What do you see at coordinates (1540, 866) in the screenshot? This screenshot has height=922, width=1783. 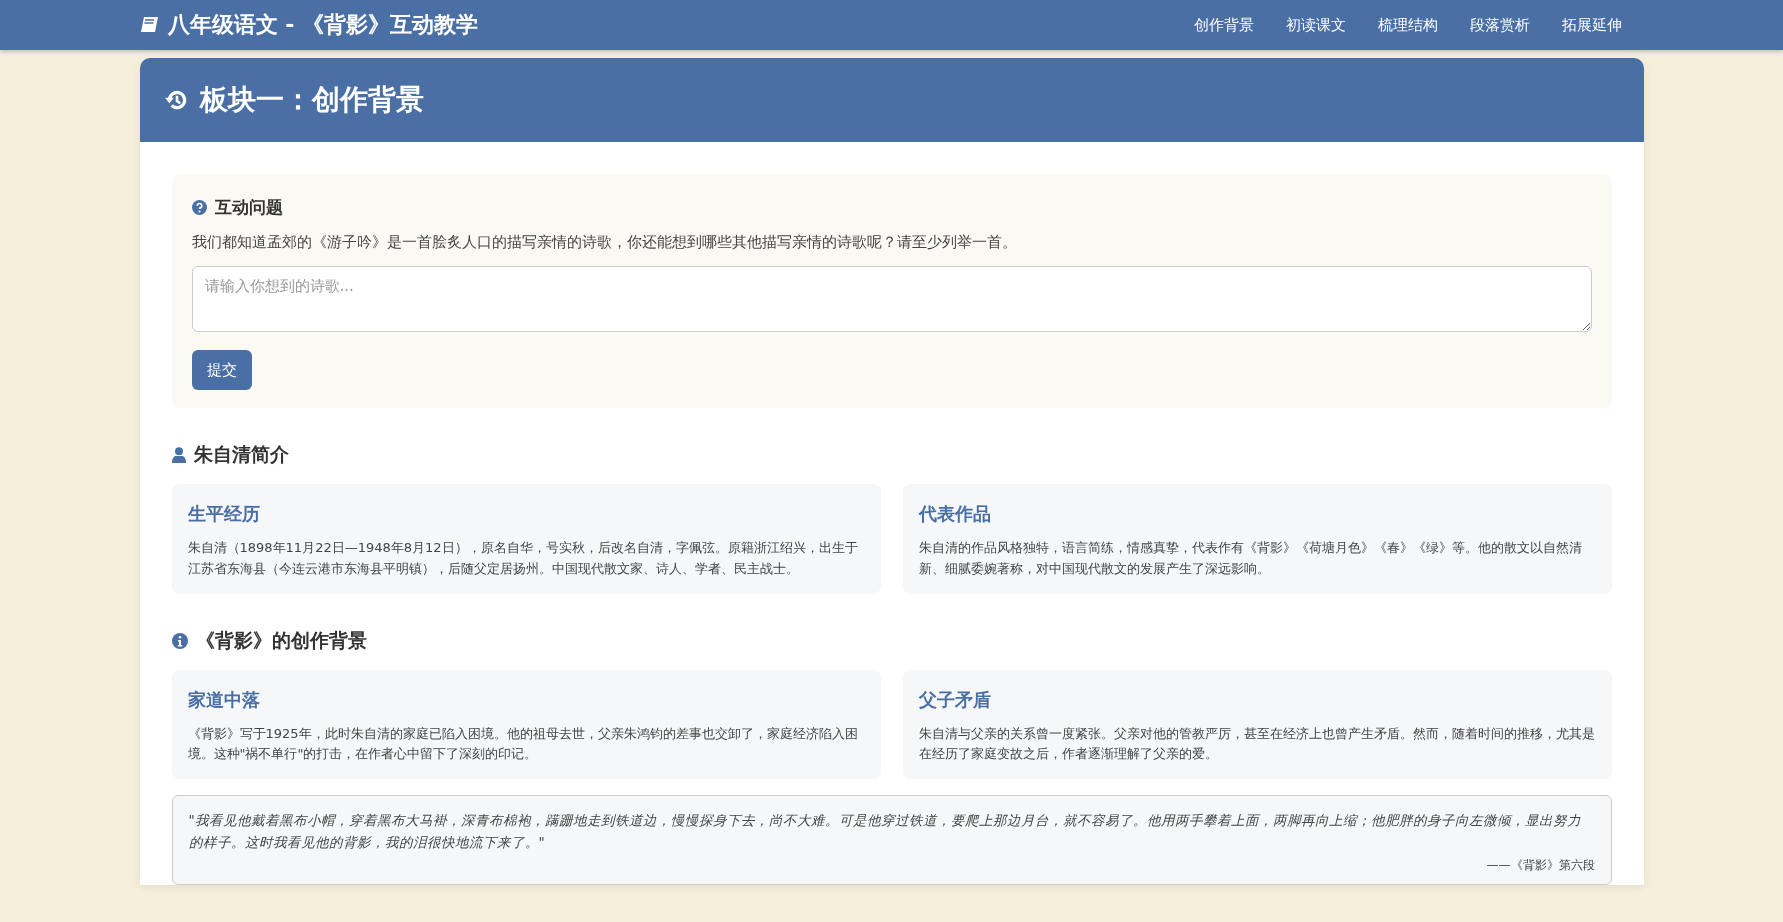 I see `quote-source: ——《背影》第六段` at bounding box center [1540, 866].